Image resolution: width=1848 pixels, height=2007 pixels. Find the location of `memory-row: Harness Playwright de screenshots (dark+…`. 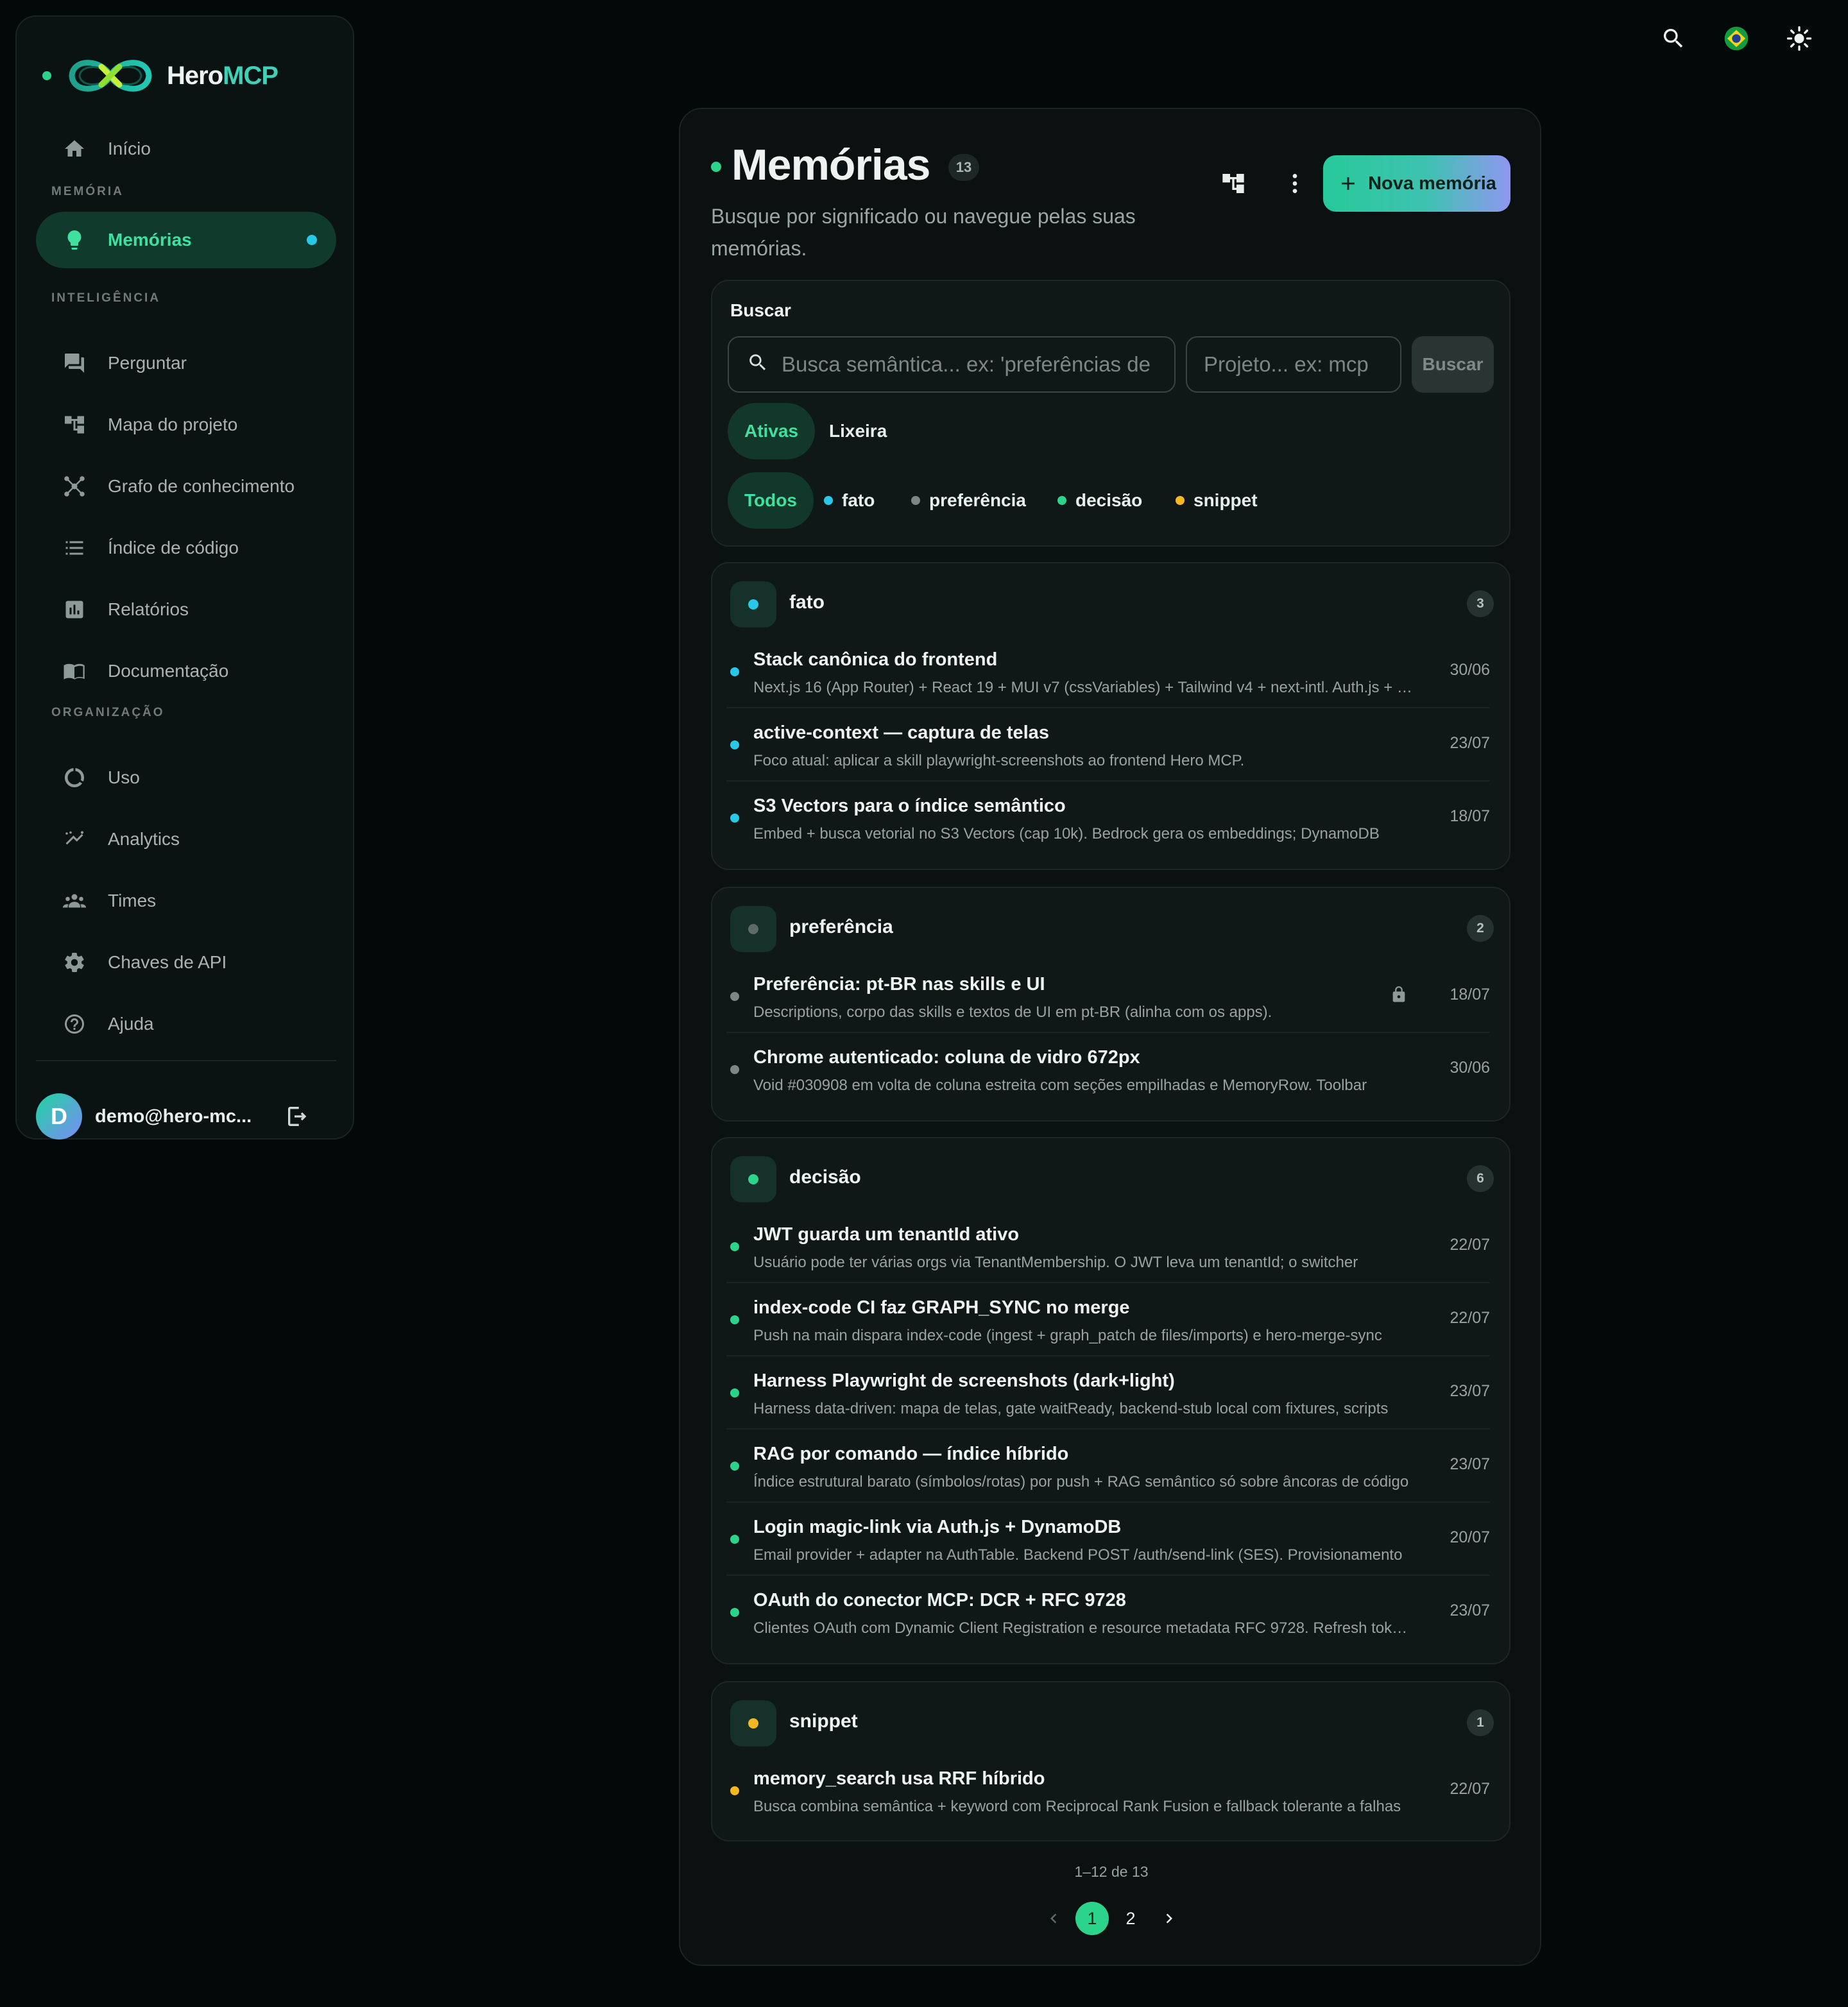

memory-row: Harness Playwright de screenshots (dark+… is located at coordinates (1108, 1391).